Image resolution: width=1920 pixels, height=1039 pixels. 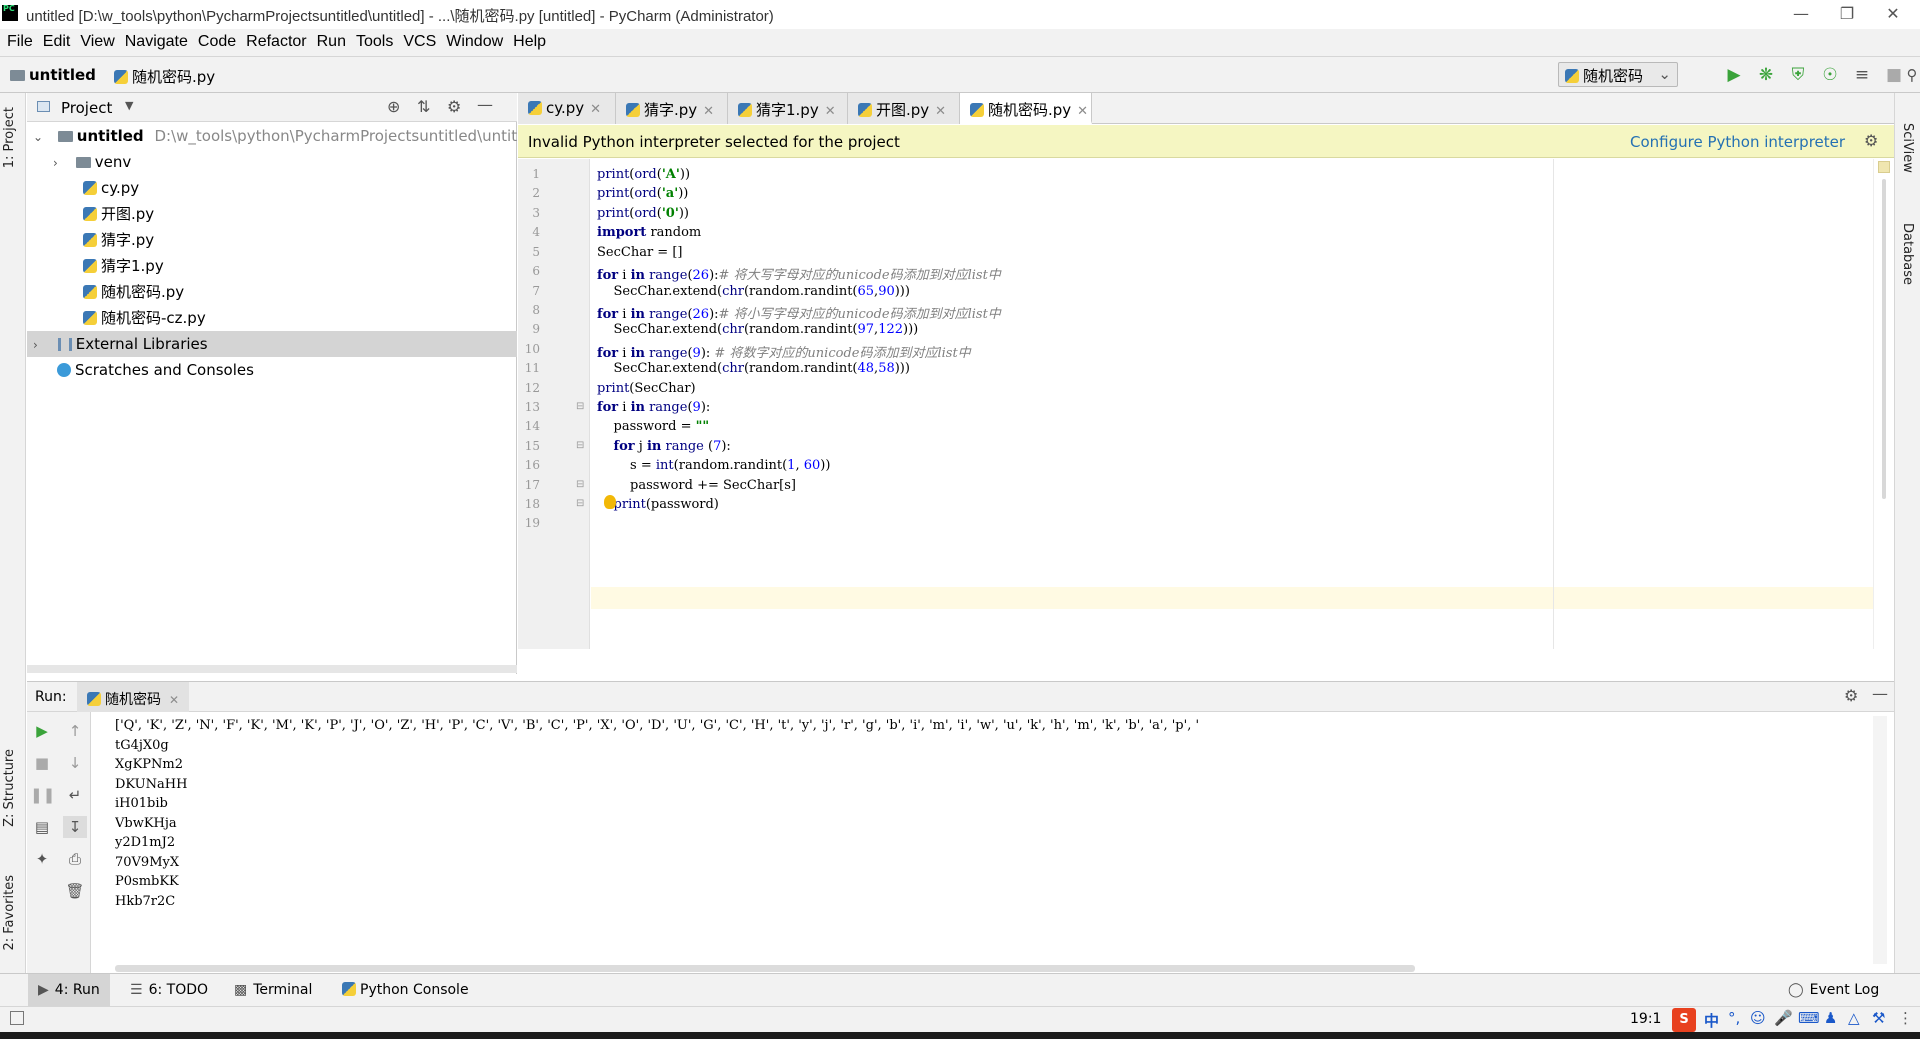 What do you see at coordinates (75, 891) in the screenshot?
I see `trash-icon: 🗑` at bounding box center [75, 891].